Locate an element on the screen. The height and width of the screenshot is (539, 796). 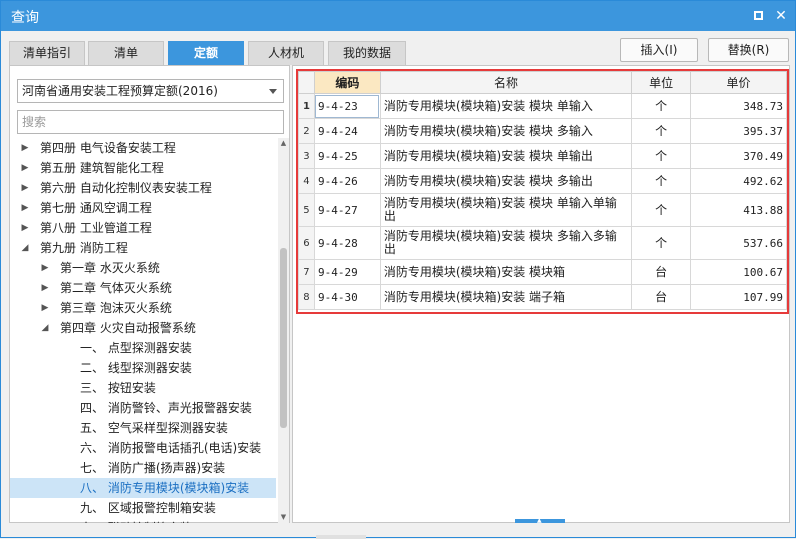
cell-name: 消防专用模块(模块箱)安装 模块 多输出 is located at coordinates (506, 181).